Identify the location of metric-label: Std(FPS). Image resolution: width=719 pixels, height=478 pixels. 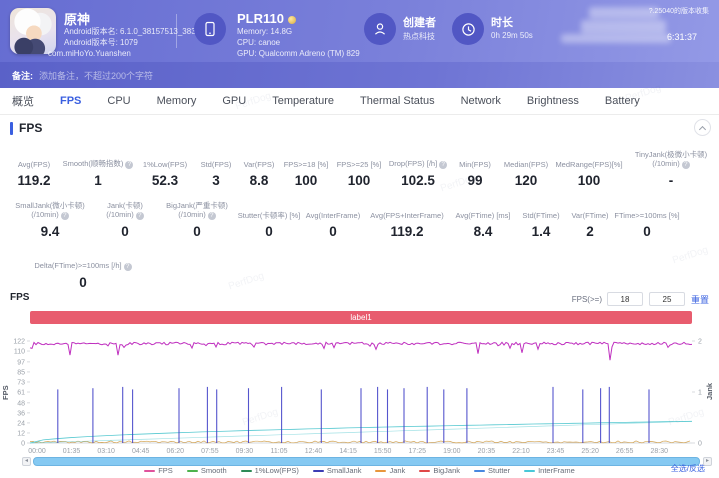
(216, 164).